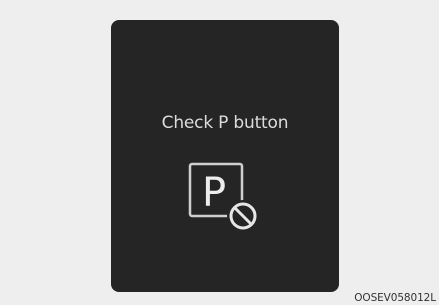 The height and width of the screenshot is (305, 439). Describe the element at coordinates (395, 298) in the screenshot. I see `image-reference-code: OOSEV058012L` at that location.